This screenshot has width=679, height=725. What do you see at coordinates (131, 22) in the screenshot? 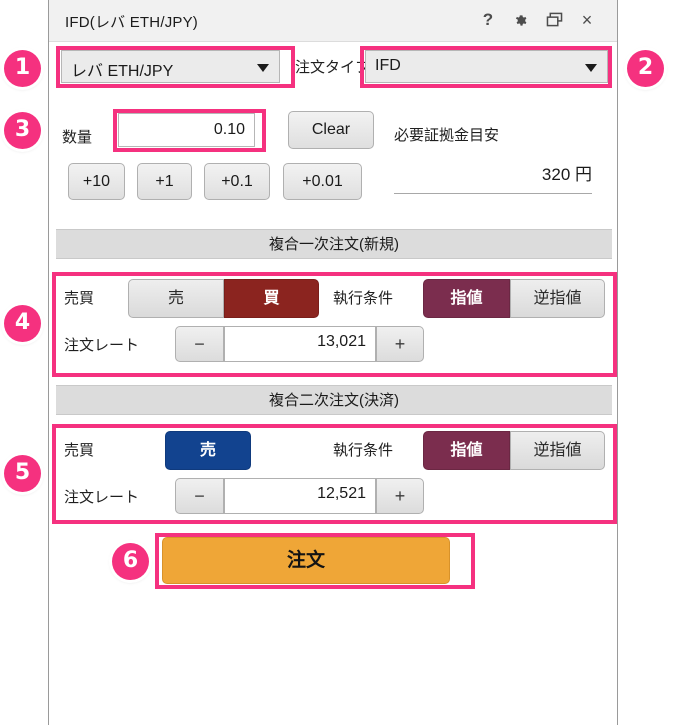
I see `window-title: IFD(レバ ETH/JPY)` at bounding box center [131, 22].